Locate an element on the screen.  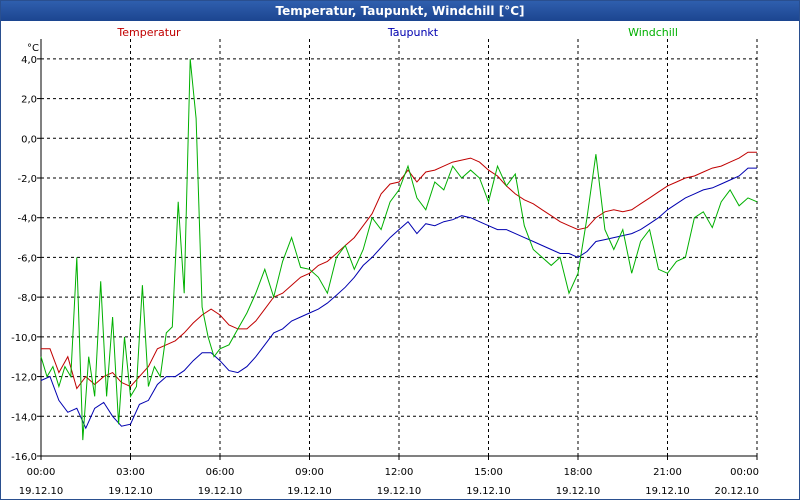
x-tick-date: 20.12.10 is located at coordinates (736, 491).